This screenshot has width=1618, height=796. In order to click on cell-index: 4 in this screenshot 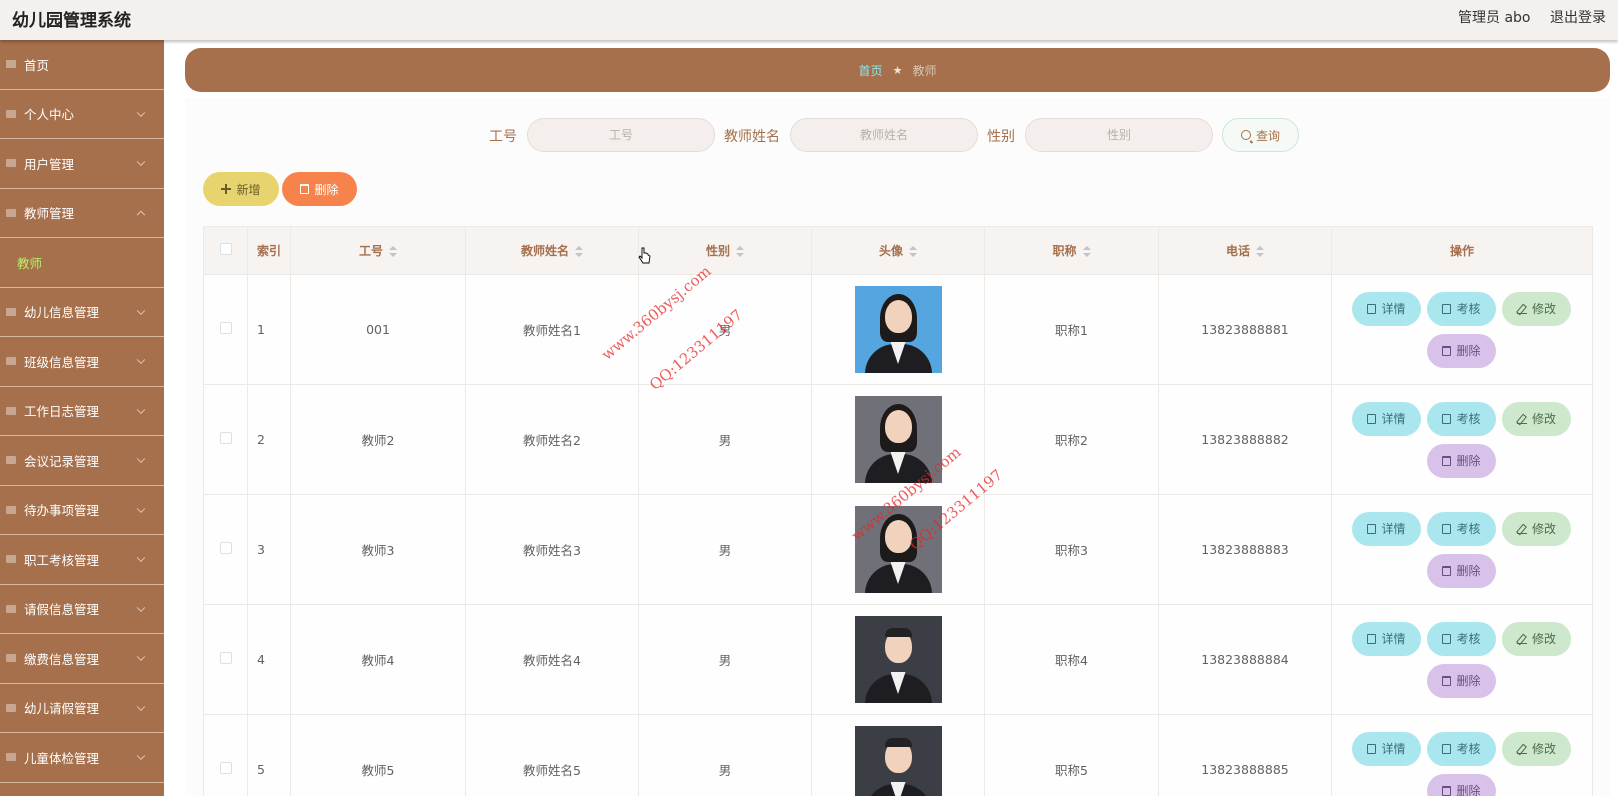, I will do `click(269, 659)`.